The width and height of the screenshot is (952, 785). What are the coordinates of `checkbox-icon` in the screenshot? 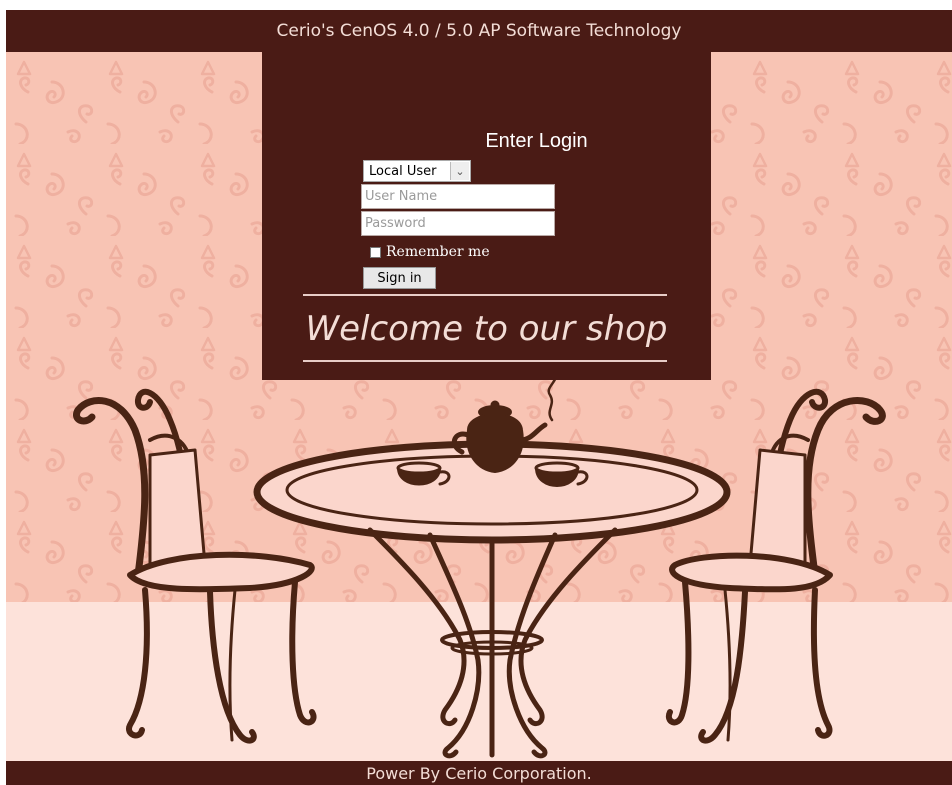 It's located at (375, 252).